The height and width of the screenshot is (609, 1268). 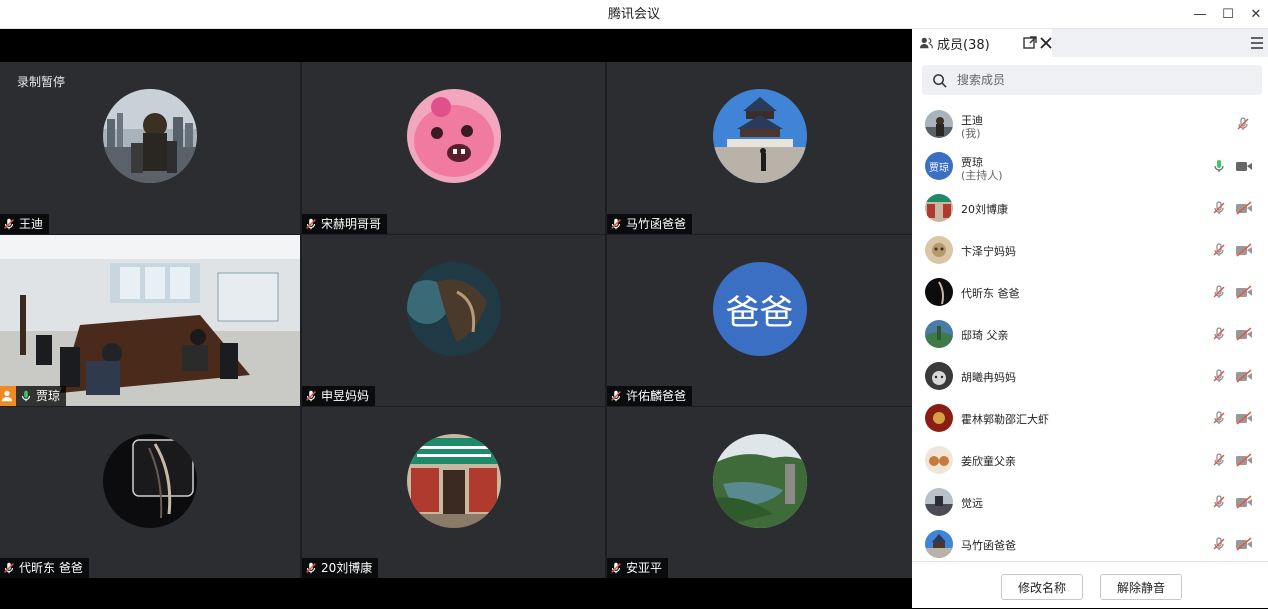 What do you see at coordinates (1090, 542) in the screenshot?
I see `member-item: 马竹函爸爸` at bounding box center [1090, 542].